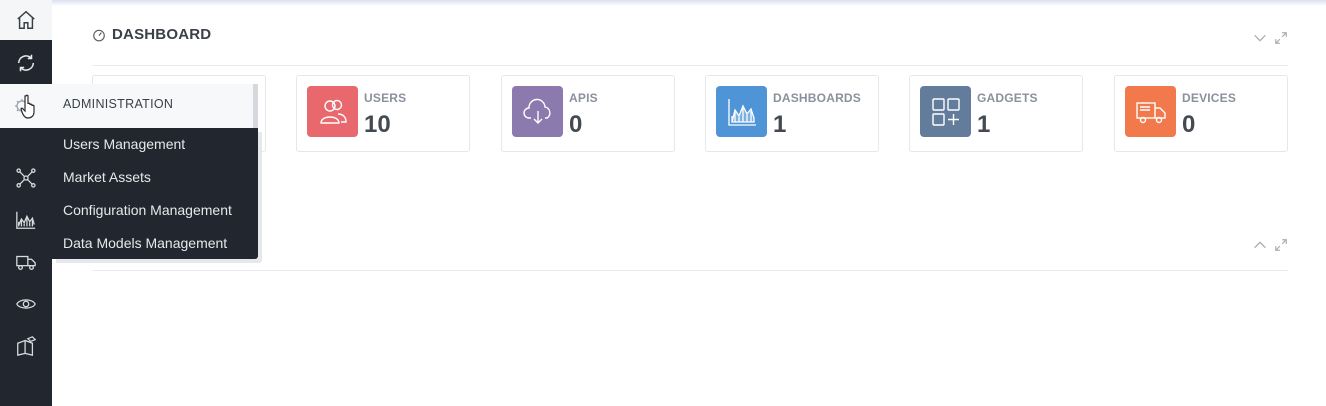 The width and height of the screenshot is (1326, 406). Describe the element at coordinates (25, 106) in the screenshot. I see `settings-pointer-icon` at that location.